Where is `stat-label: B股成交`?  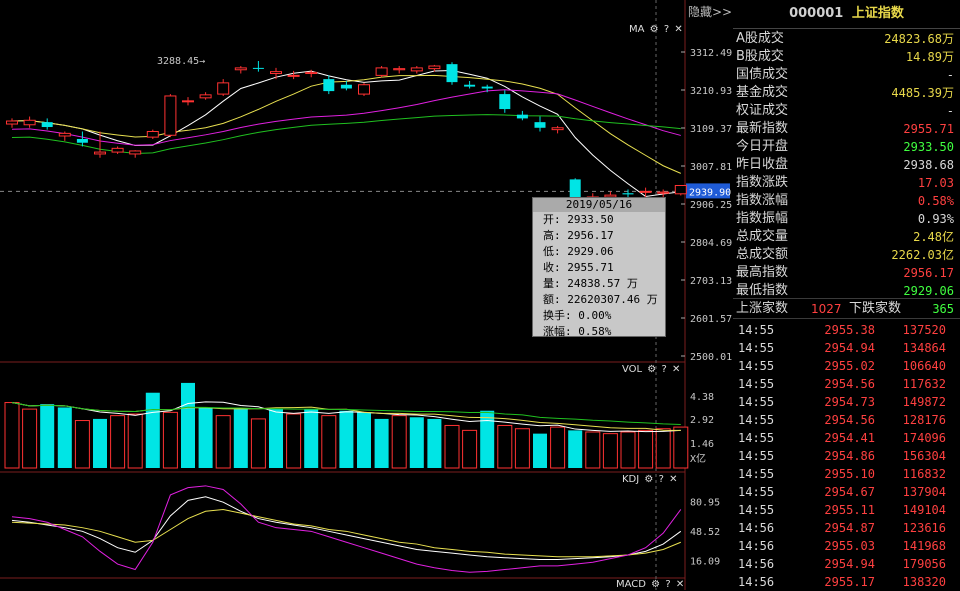 stat-label: B股成交 is located at coordinates (760, 56).